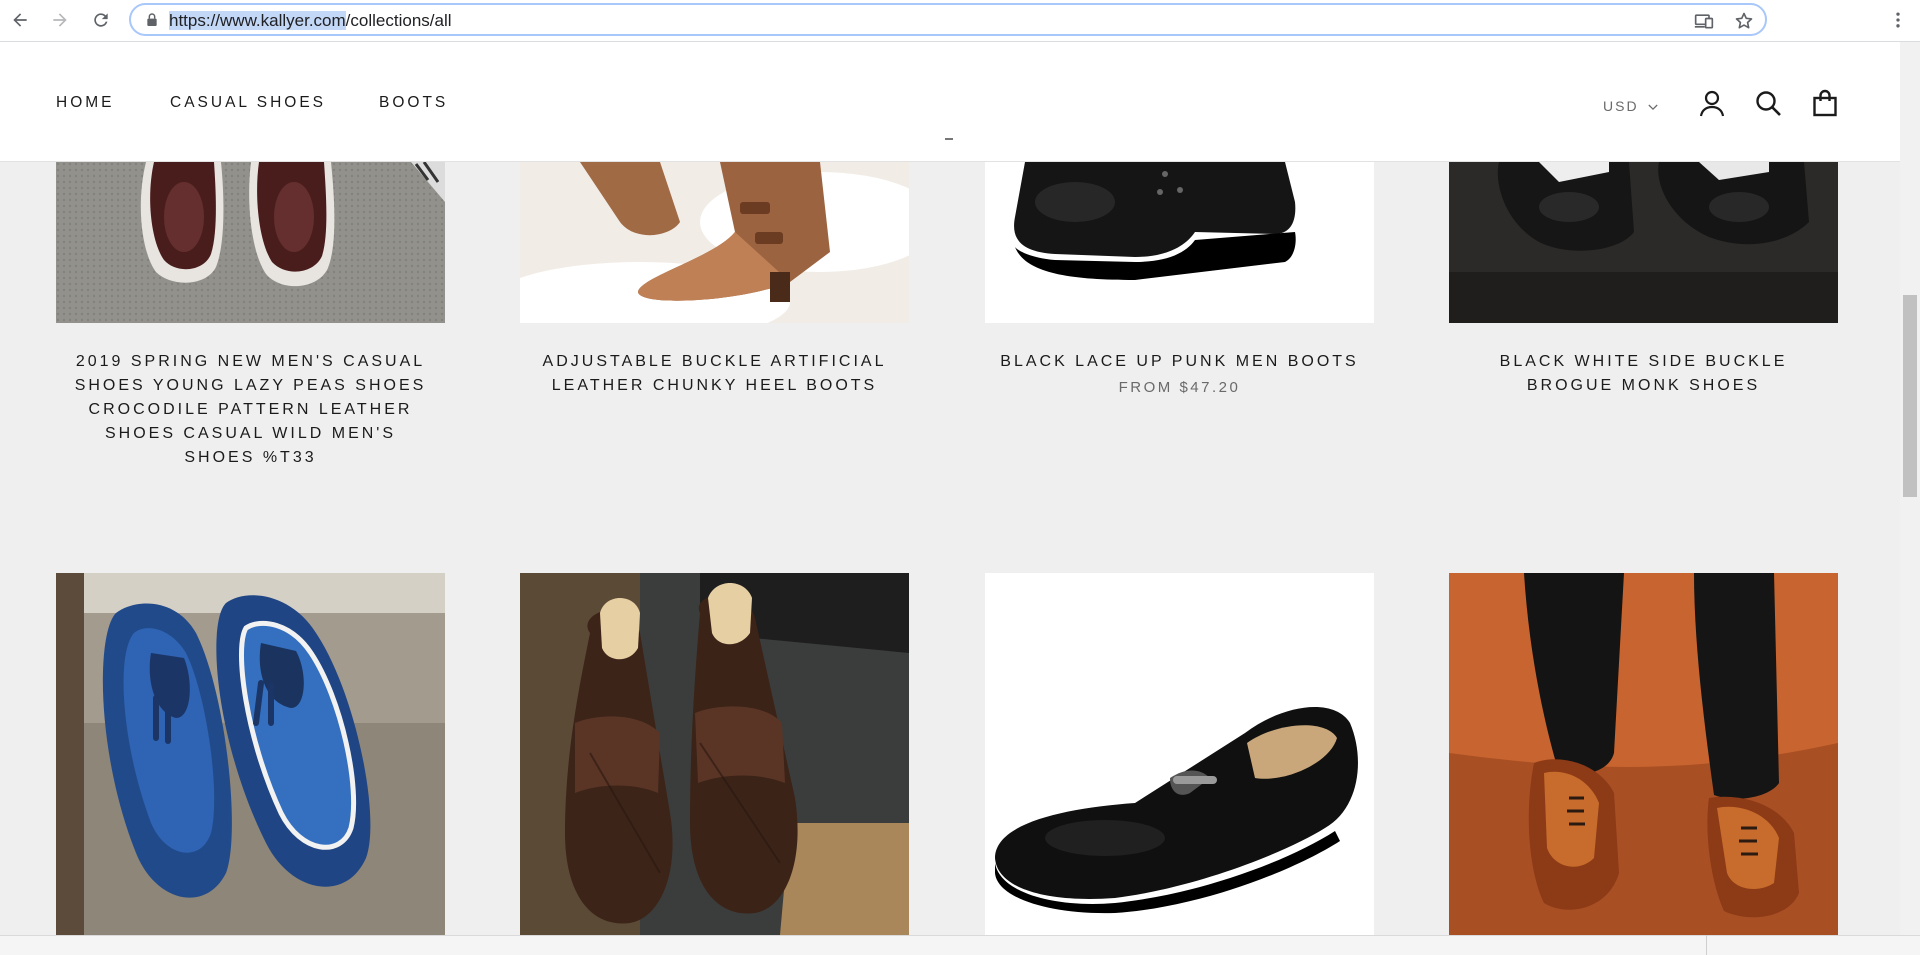 The image size is (1920, 955). Describe the element at coordinates (60, 20) in the screenshot. I see `forward-arrow-icon` at that location.